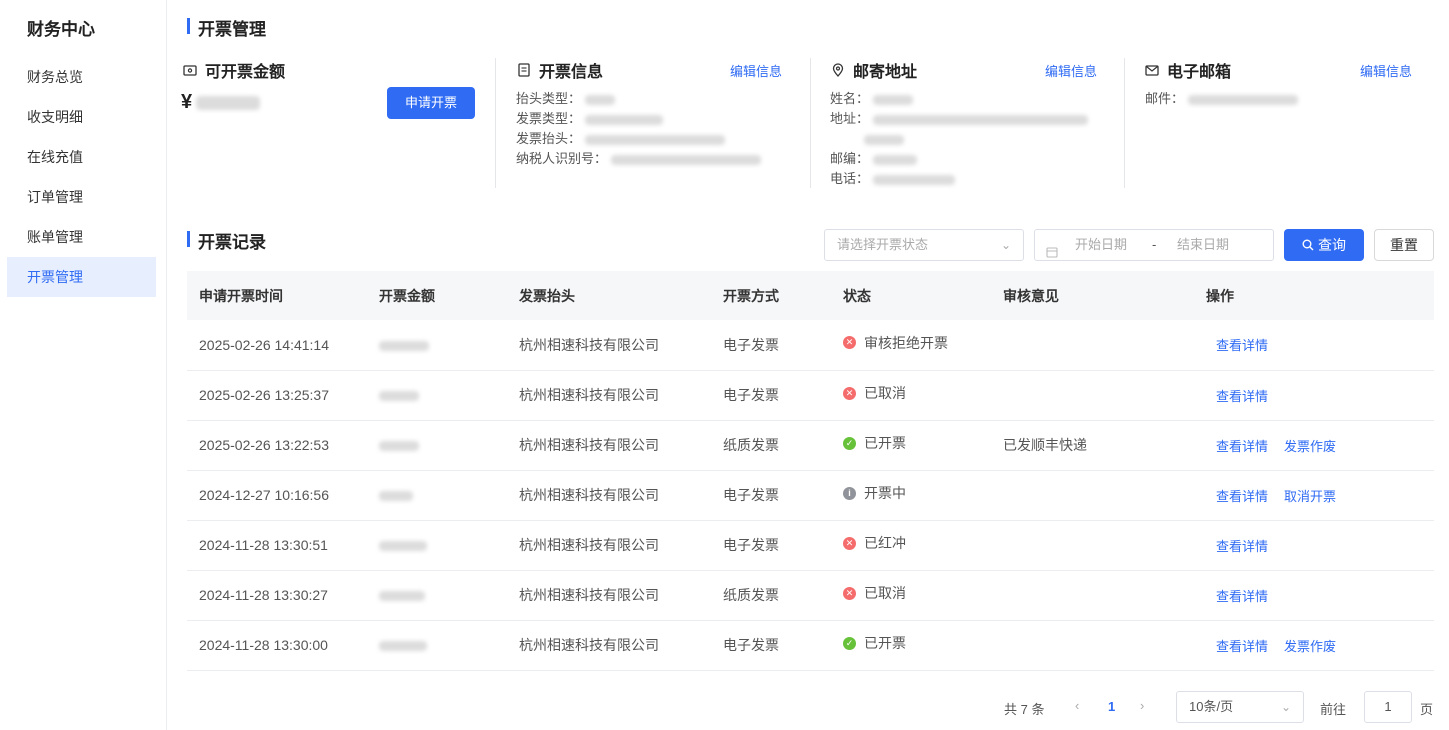 This screenshot has height=730, width=1449. What do you see at coordinates (1240, 707) in the screenshot?
I see `page-size-select: 10条/页 ⌄` at bounding box center [1240, 707].